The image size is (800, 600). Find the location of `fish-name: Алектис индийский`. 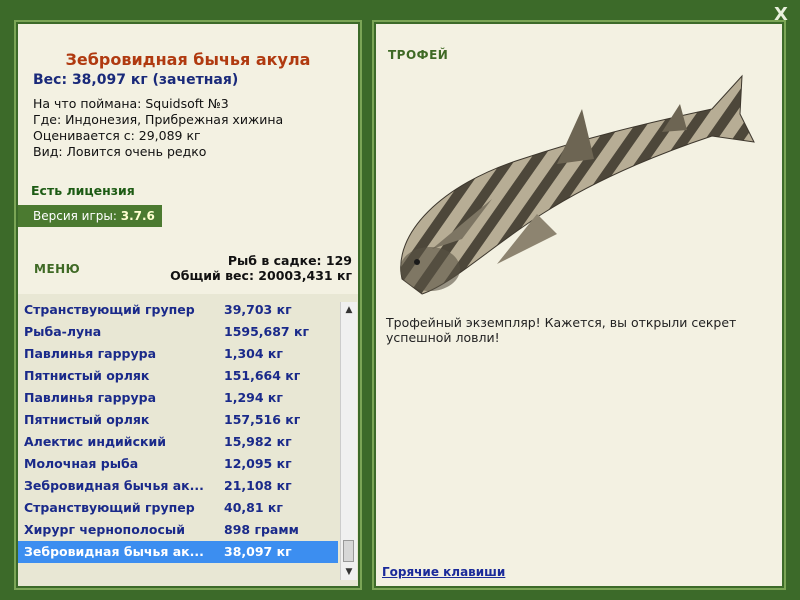

fish-name: Алектис индийский is located at coordinates (95, 441).